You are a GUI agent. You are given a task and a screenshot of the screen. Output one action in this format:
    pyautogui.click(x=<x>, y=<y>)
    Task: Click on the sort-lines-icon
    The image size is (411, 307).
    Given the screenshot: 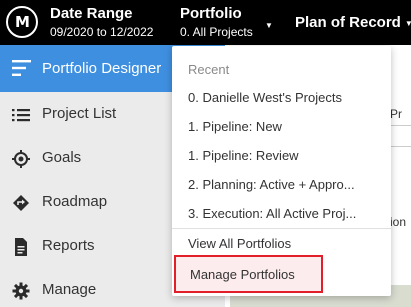 What is the action you would take?
    pyautogui.click(x=21, y=68)
    